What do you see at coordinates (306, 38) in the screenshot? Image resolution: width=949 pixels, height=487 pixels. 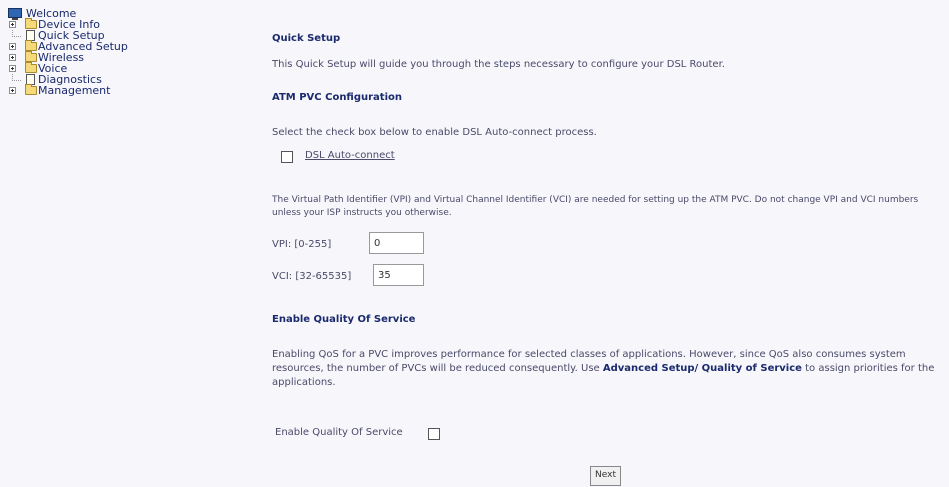 I see `page-title: Quick Setup` at bounding box center [306, 38].